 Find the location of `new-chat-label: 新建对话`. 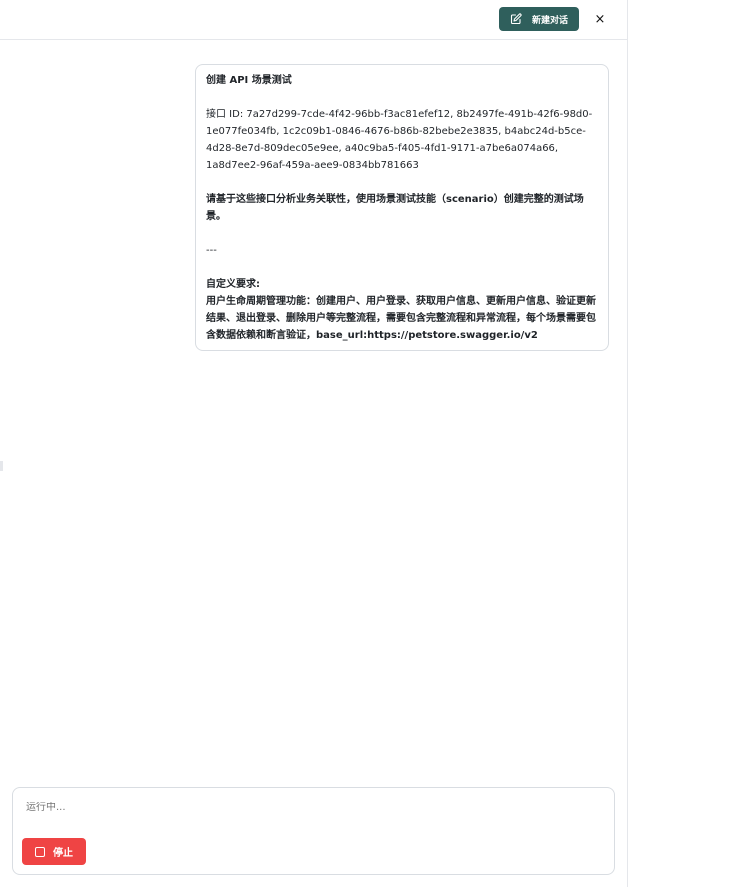

new-chat-label: 新建对话 is located at coordinates (549, 20).